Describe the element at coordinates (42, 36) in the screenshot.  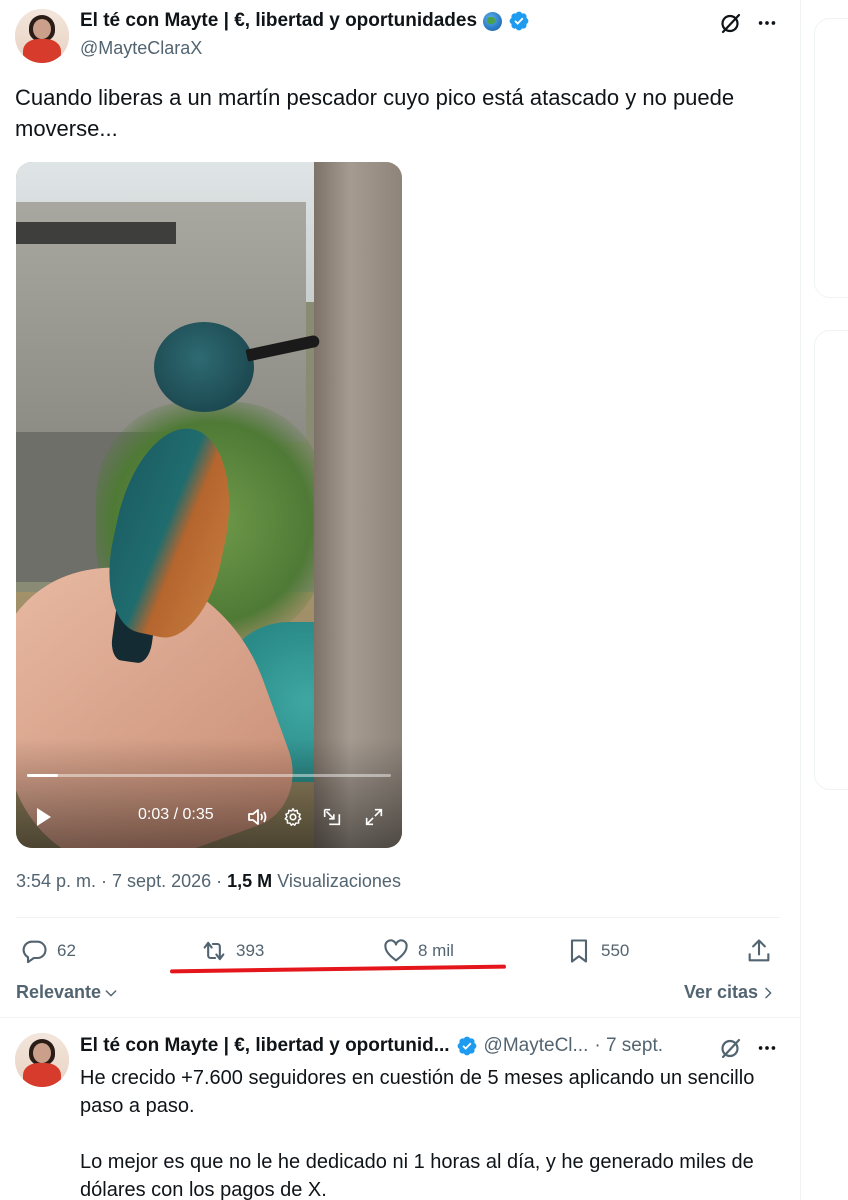
I see `author-avatar` at that location.